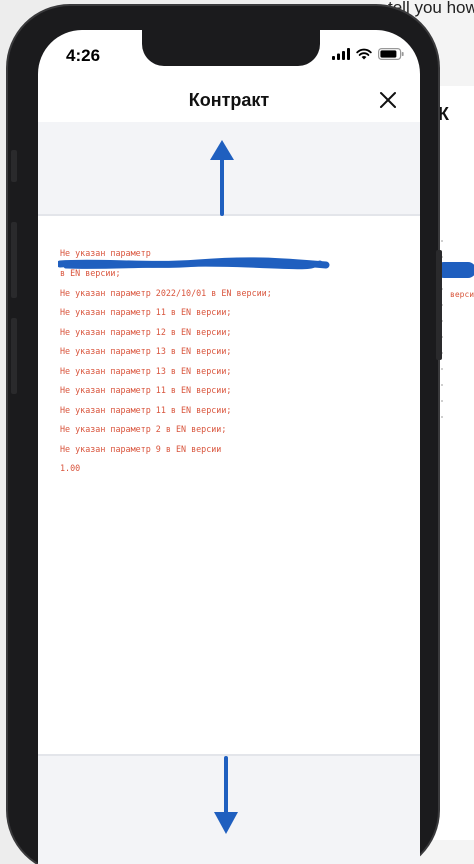  What do you see at coordinates (443, 114) in the screenshot?
I see `background-header-letter: К` at bounding box center [443, 114].